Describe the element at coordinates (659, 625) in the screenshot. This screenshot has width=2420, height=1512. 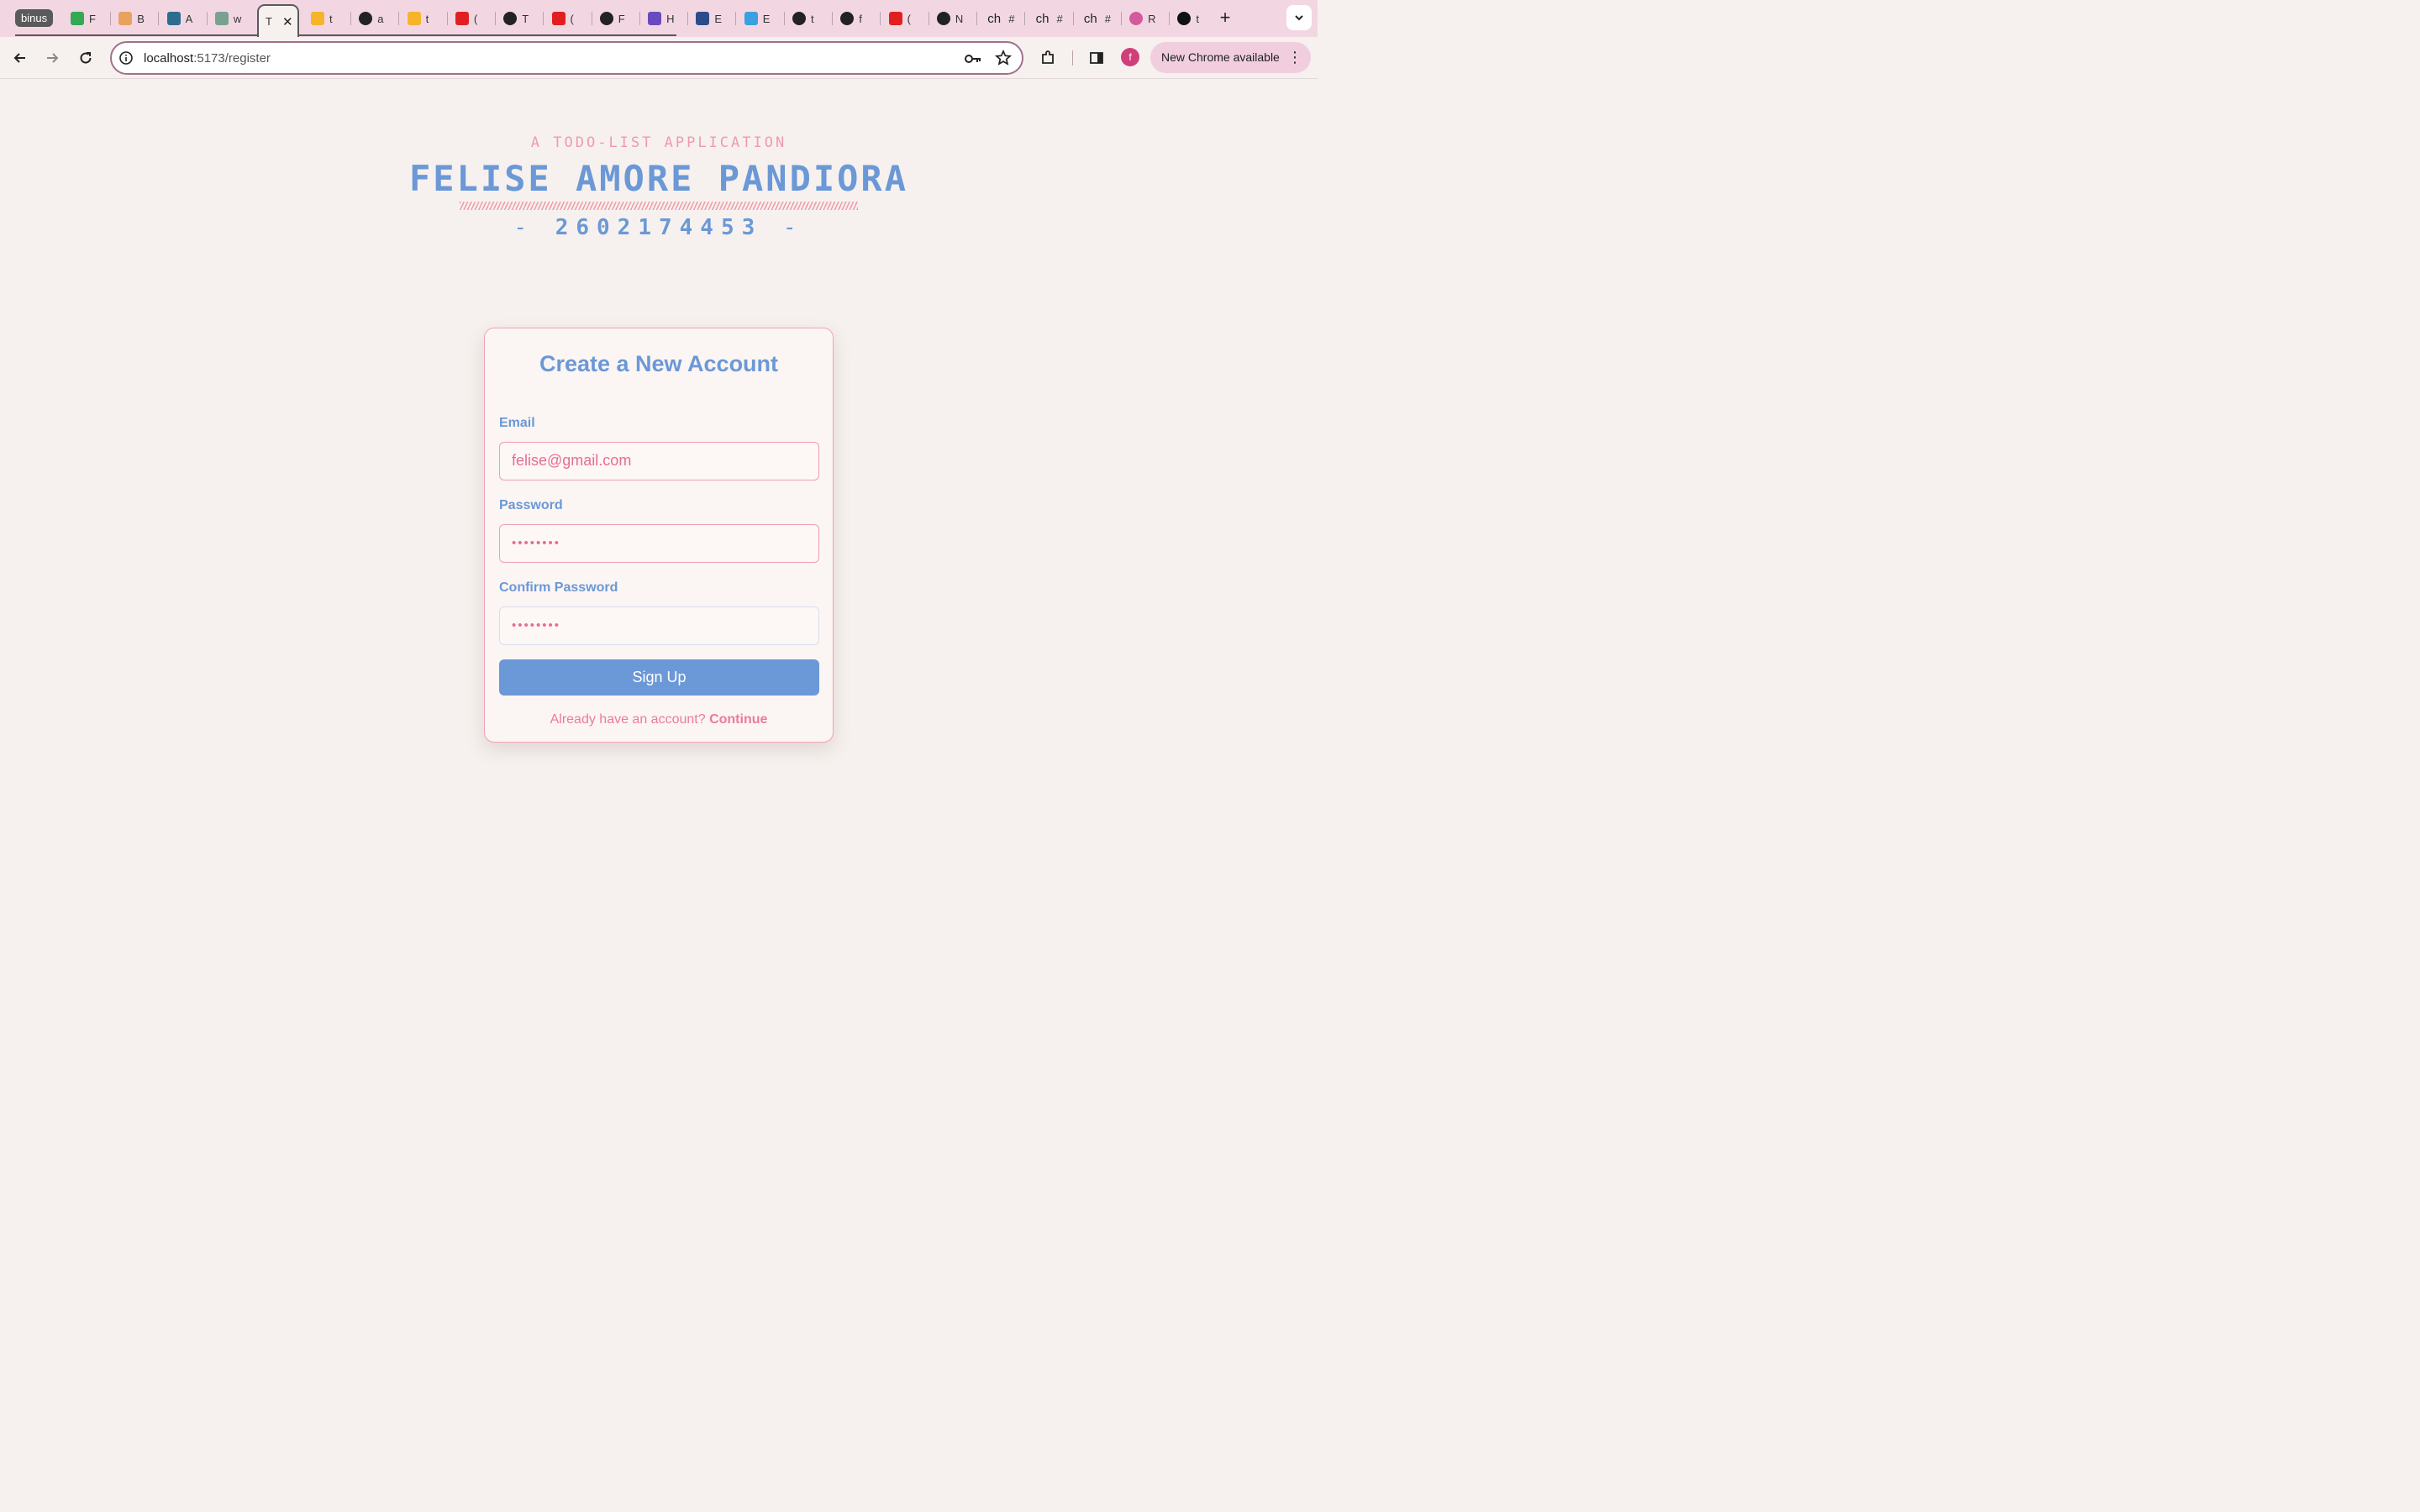
I see `confirm-password-field: ••••••••` at that location.